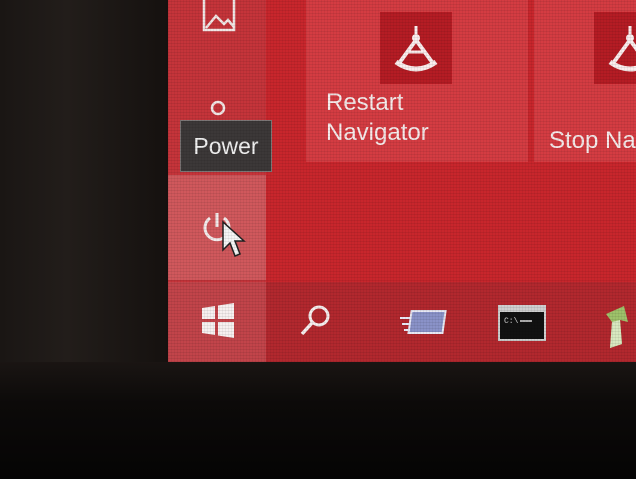 The width and height of the screenshot is (636, 479). I want to click on app-icon, so click(618, 329).